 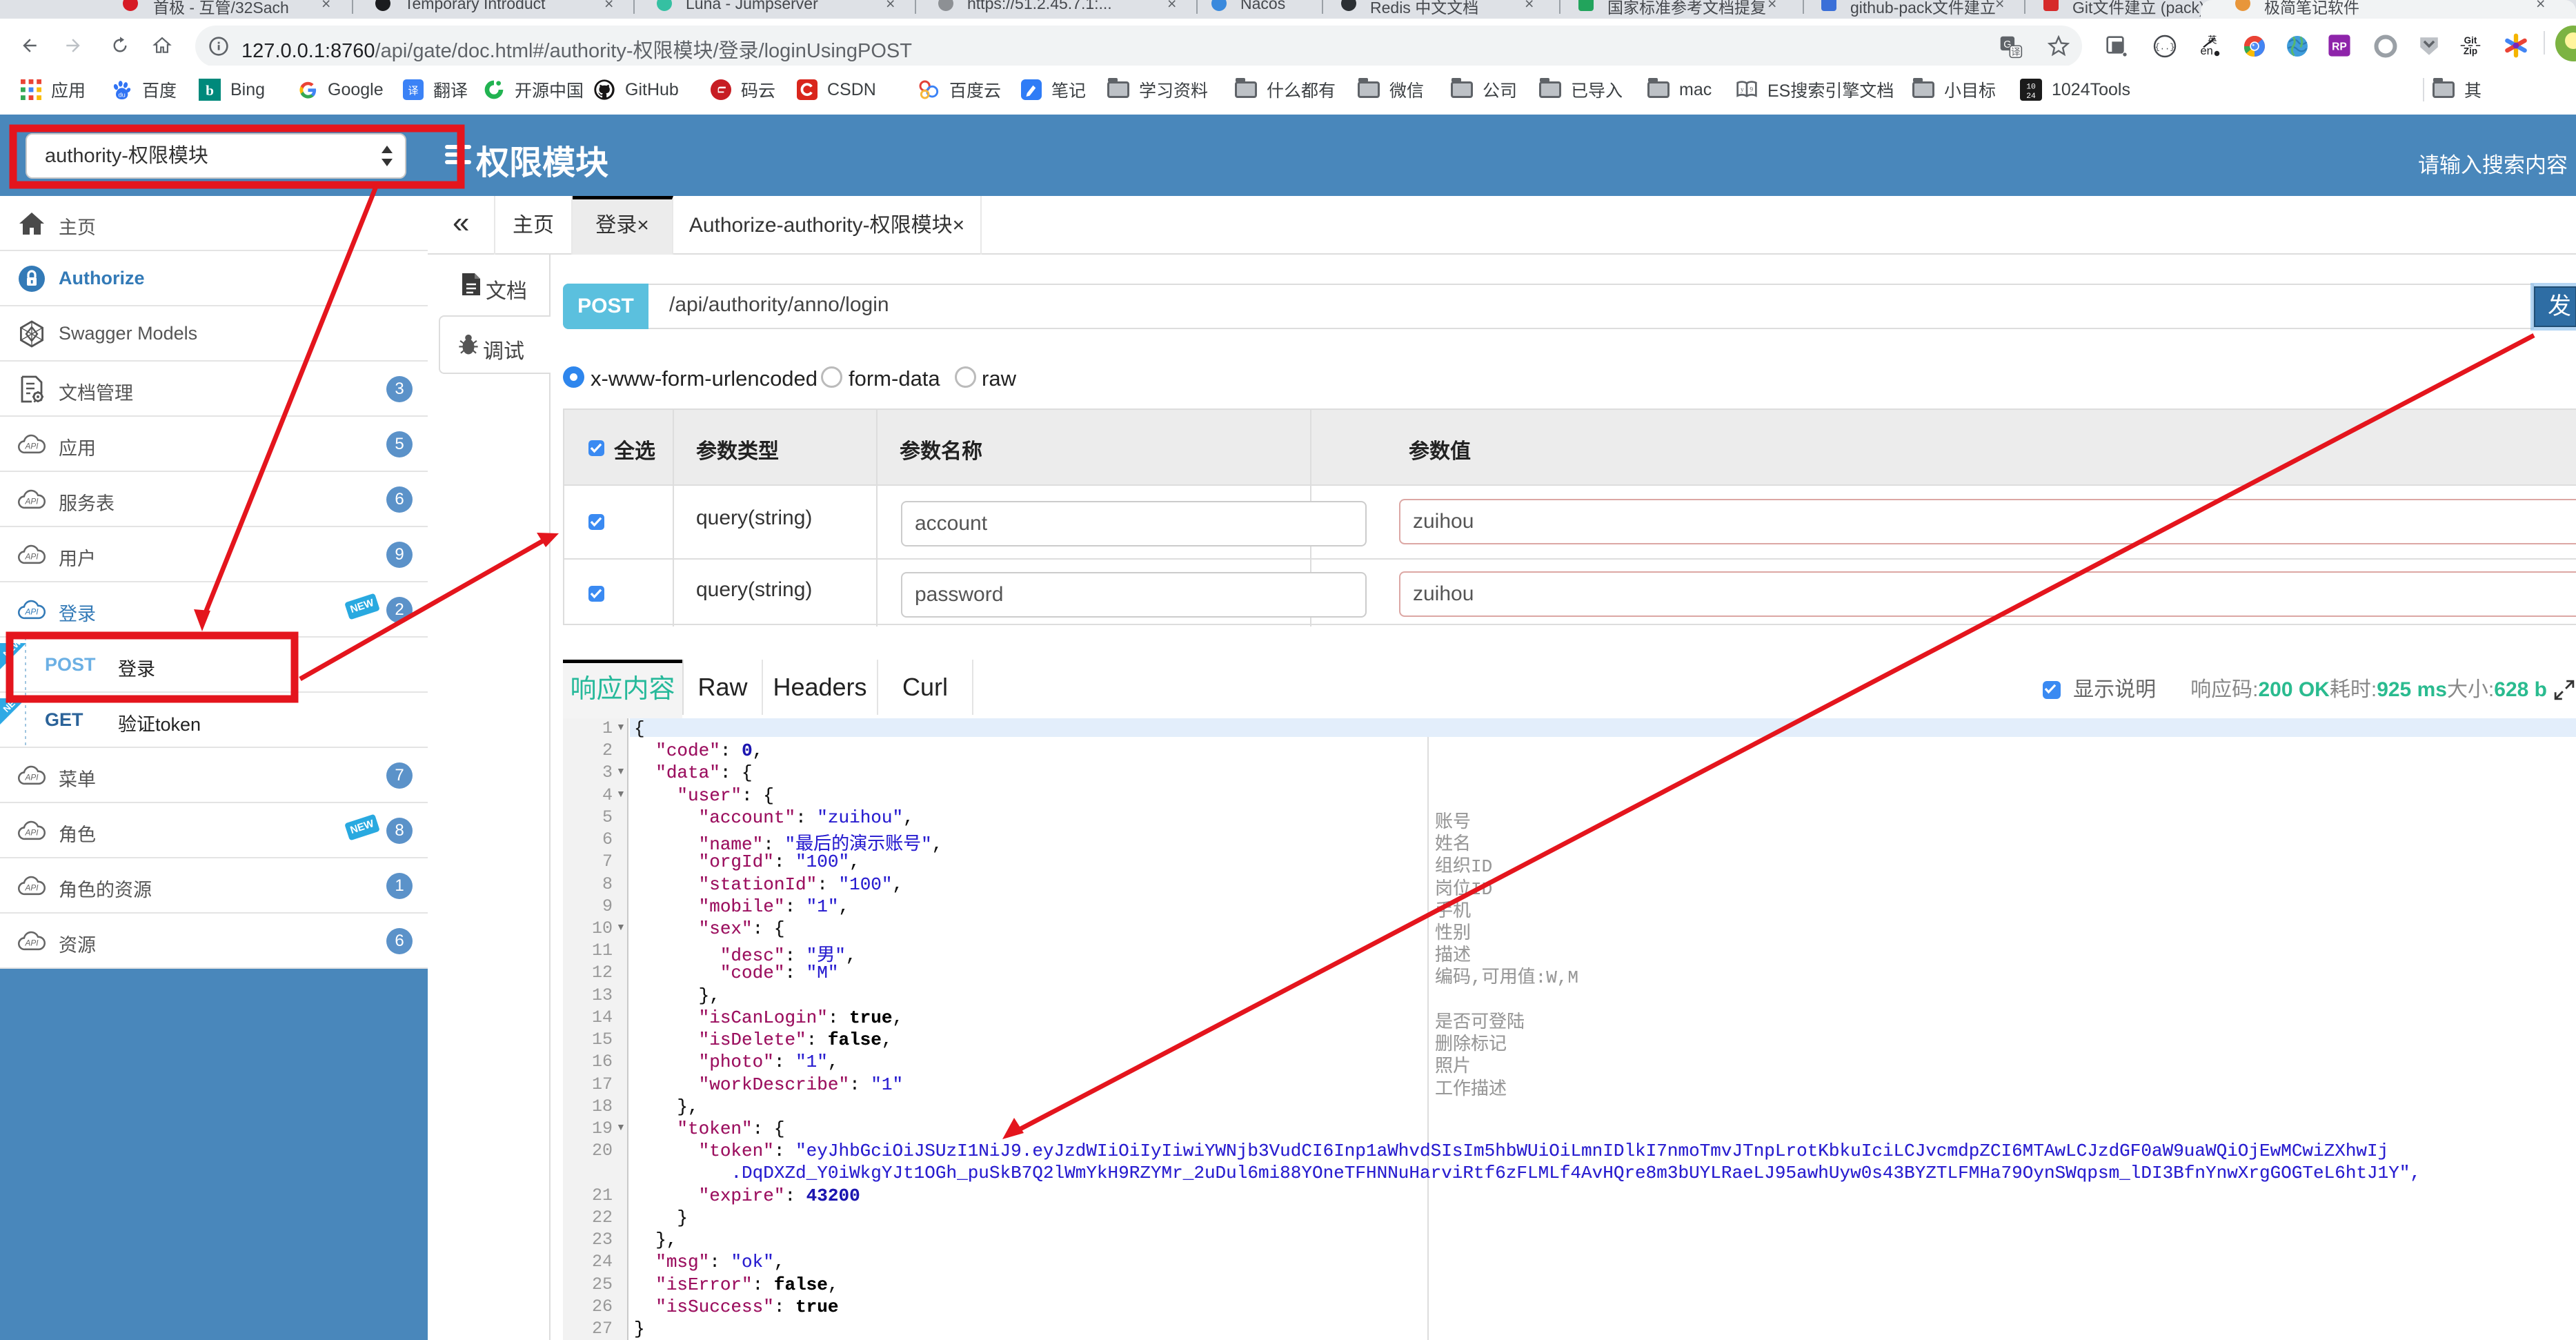 What do you see at coordinates (210, 90) in the screenshot?
I see `svg-text: b` at bounding box center [210, 90].